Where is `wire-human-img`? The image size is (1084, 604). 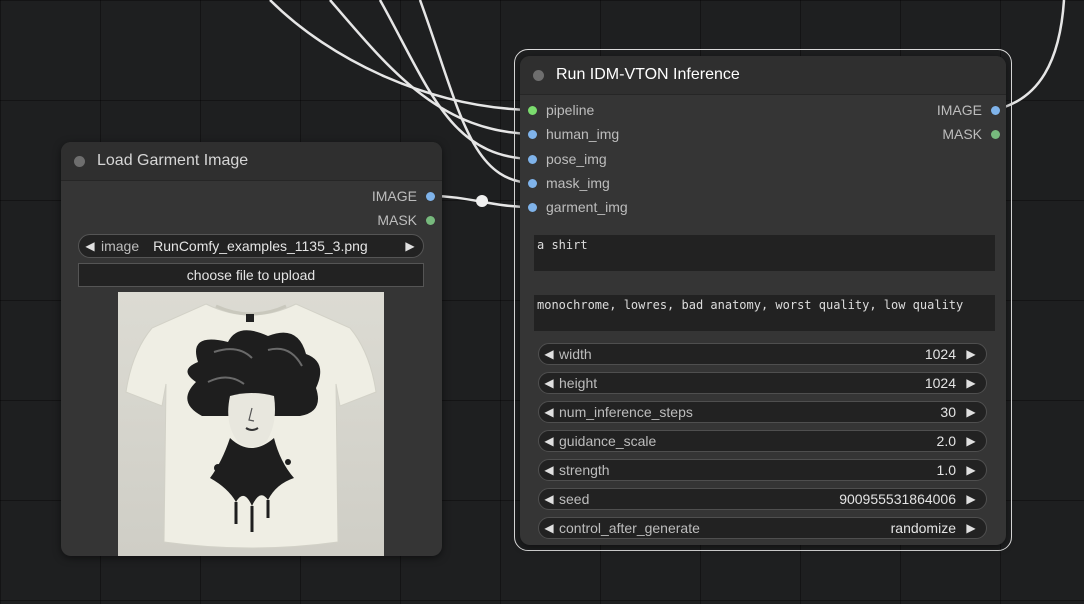 wire-human-img is located at coordinates (431, 68).